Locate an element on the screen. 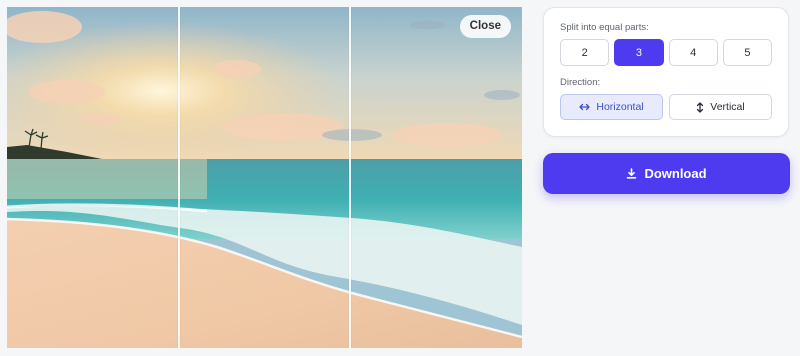  direction-vertical-label: Vertical is located at coordinates (727, 107).